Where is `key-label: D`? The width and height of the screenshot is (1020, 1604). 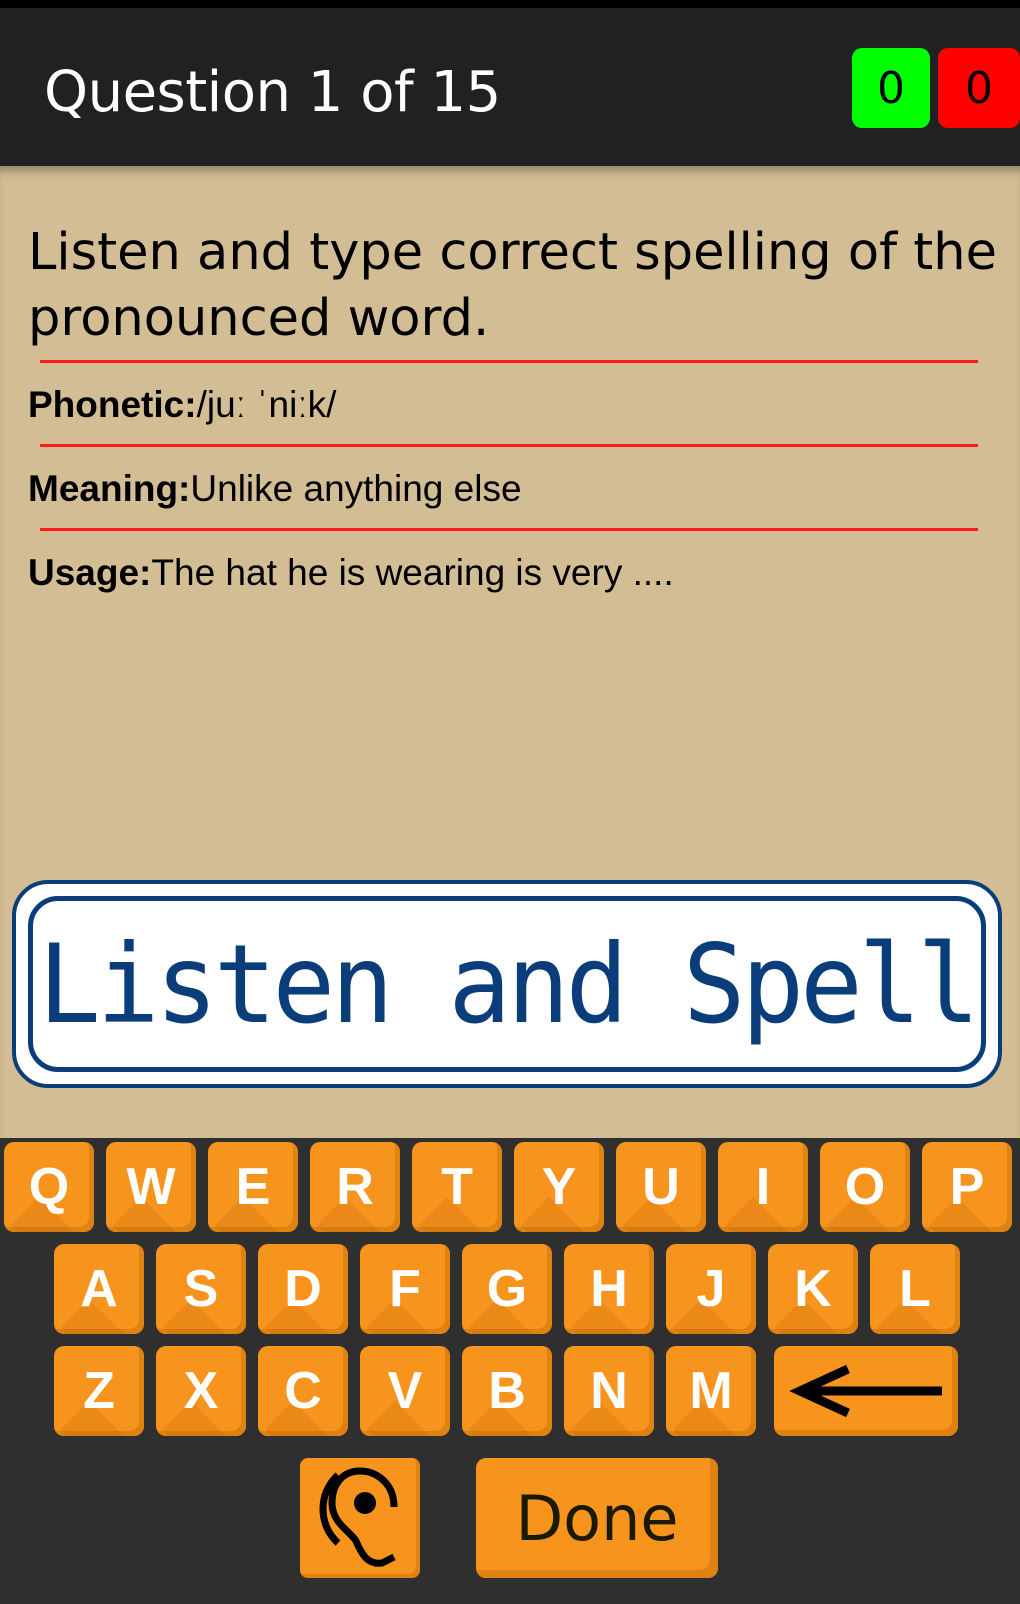
key-label: D is located at coordinates (303, 1289).